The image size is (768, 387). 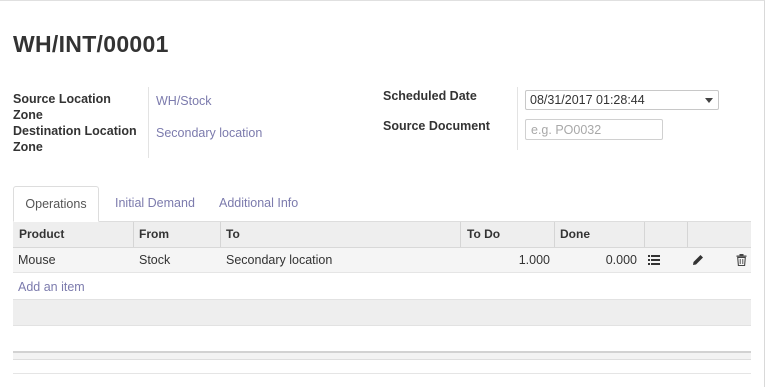 What do you see at coordinates (56, 204) in the screenshot?
I see `tab-operations: Operations` at bounding box center [56, 204].